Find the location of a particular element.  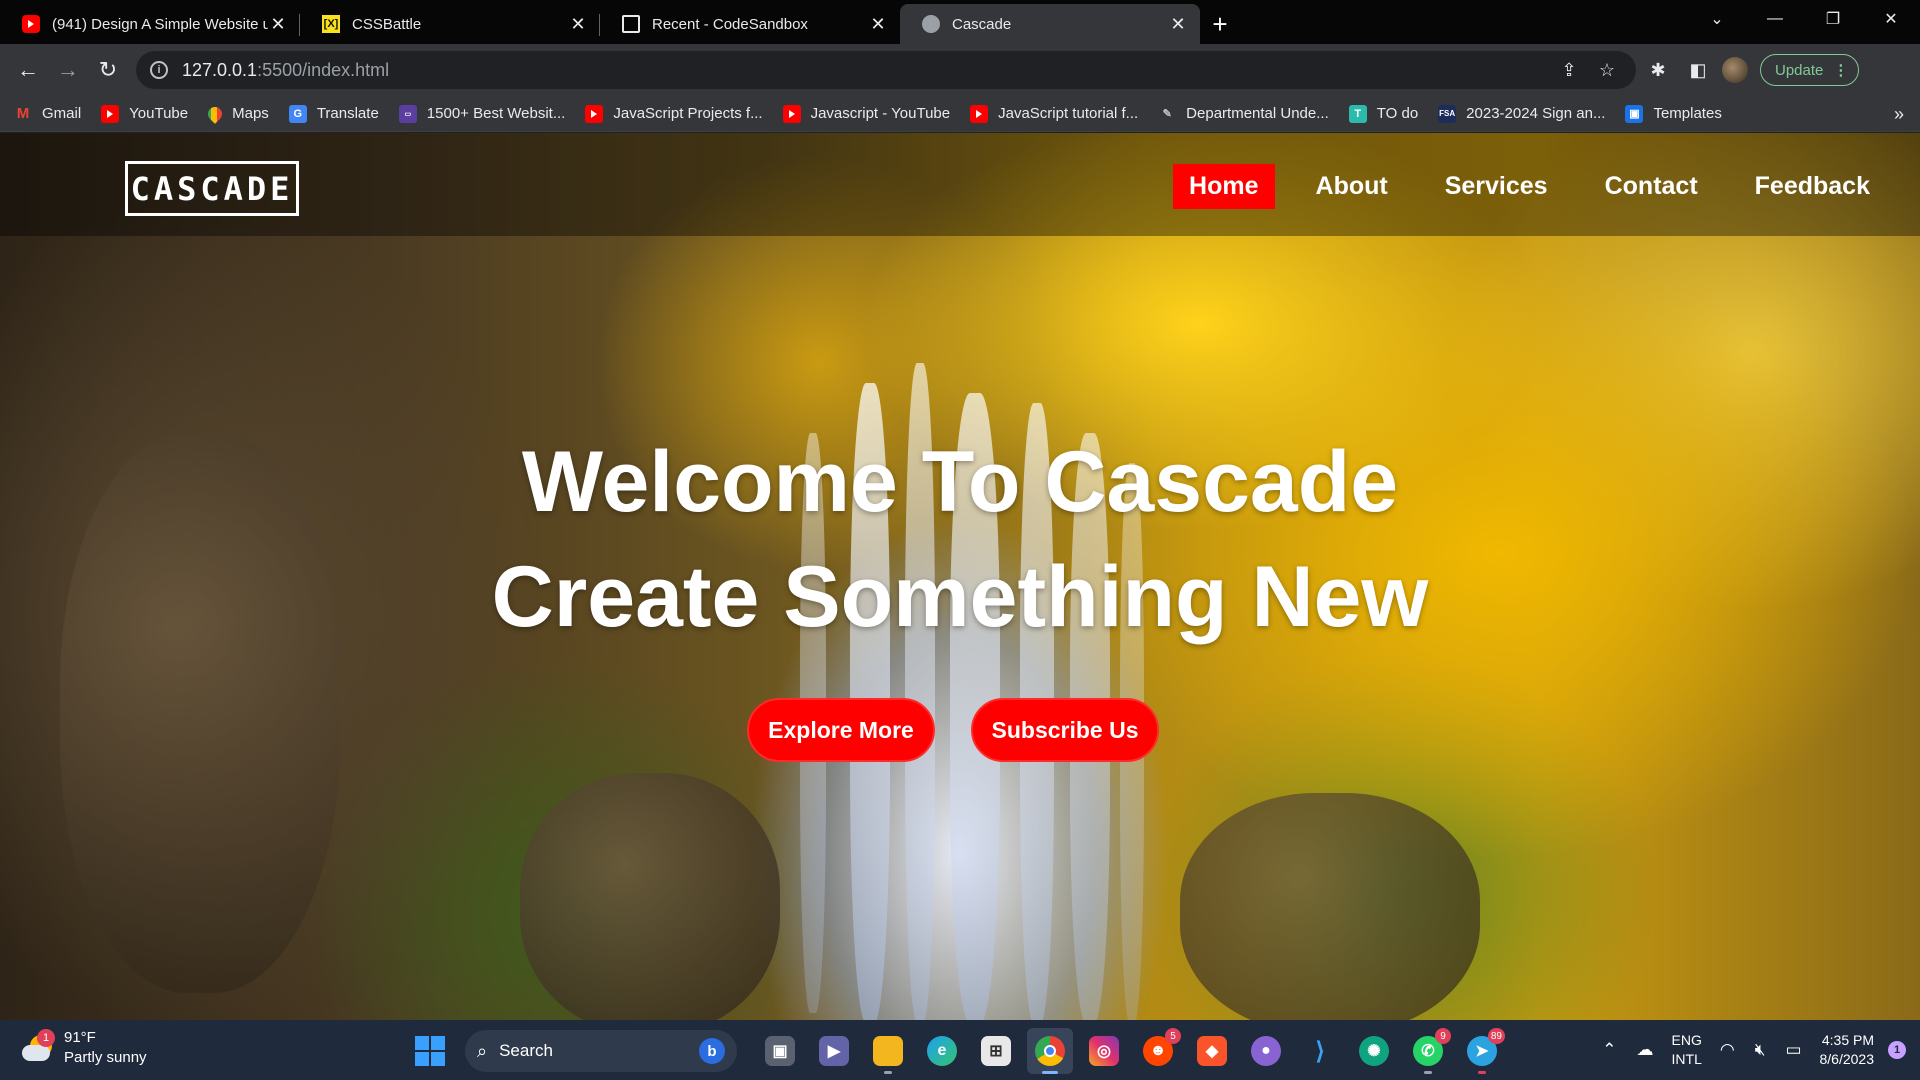

tab-cascade: Cascade ✕ is located at coordinates (1050, 24).